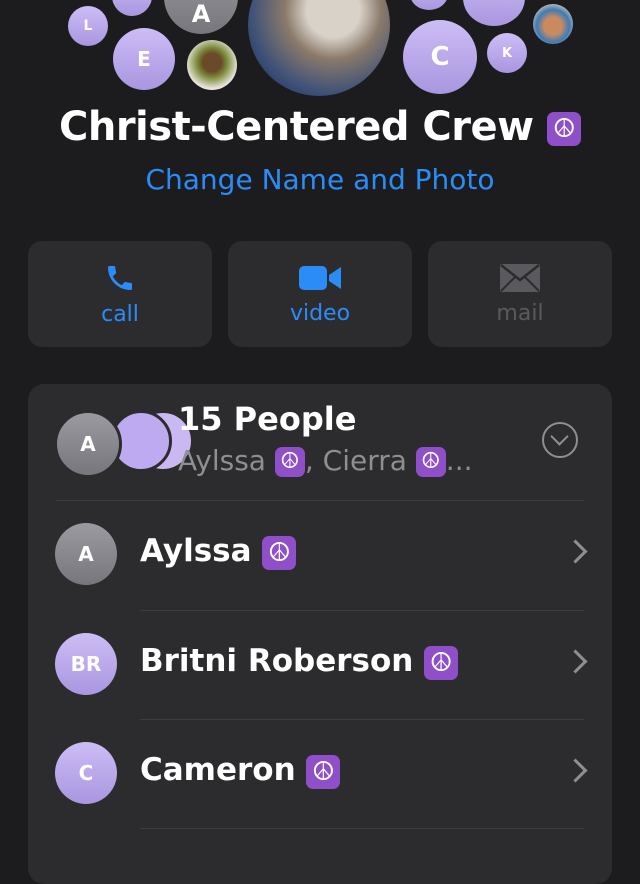  What do you see at coordinates (319, 48) in the screenshot?
I see `group-photo` at bounding box center [319, 48].